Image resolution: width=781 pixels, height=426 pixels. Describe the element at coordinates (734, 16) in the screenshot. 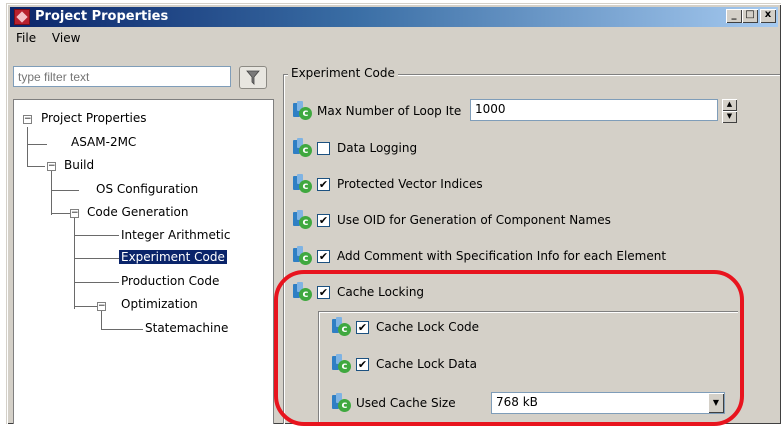

I see `minimize-button: _` at that location.